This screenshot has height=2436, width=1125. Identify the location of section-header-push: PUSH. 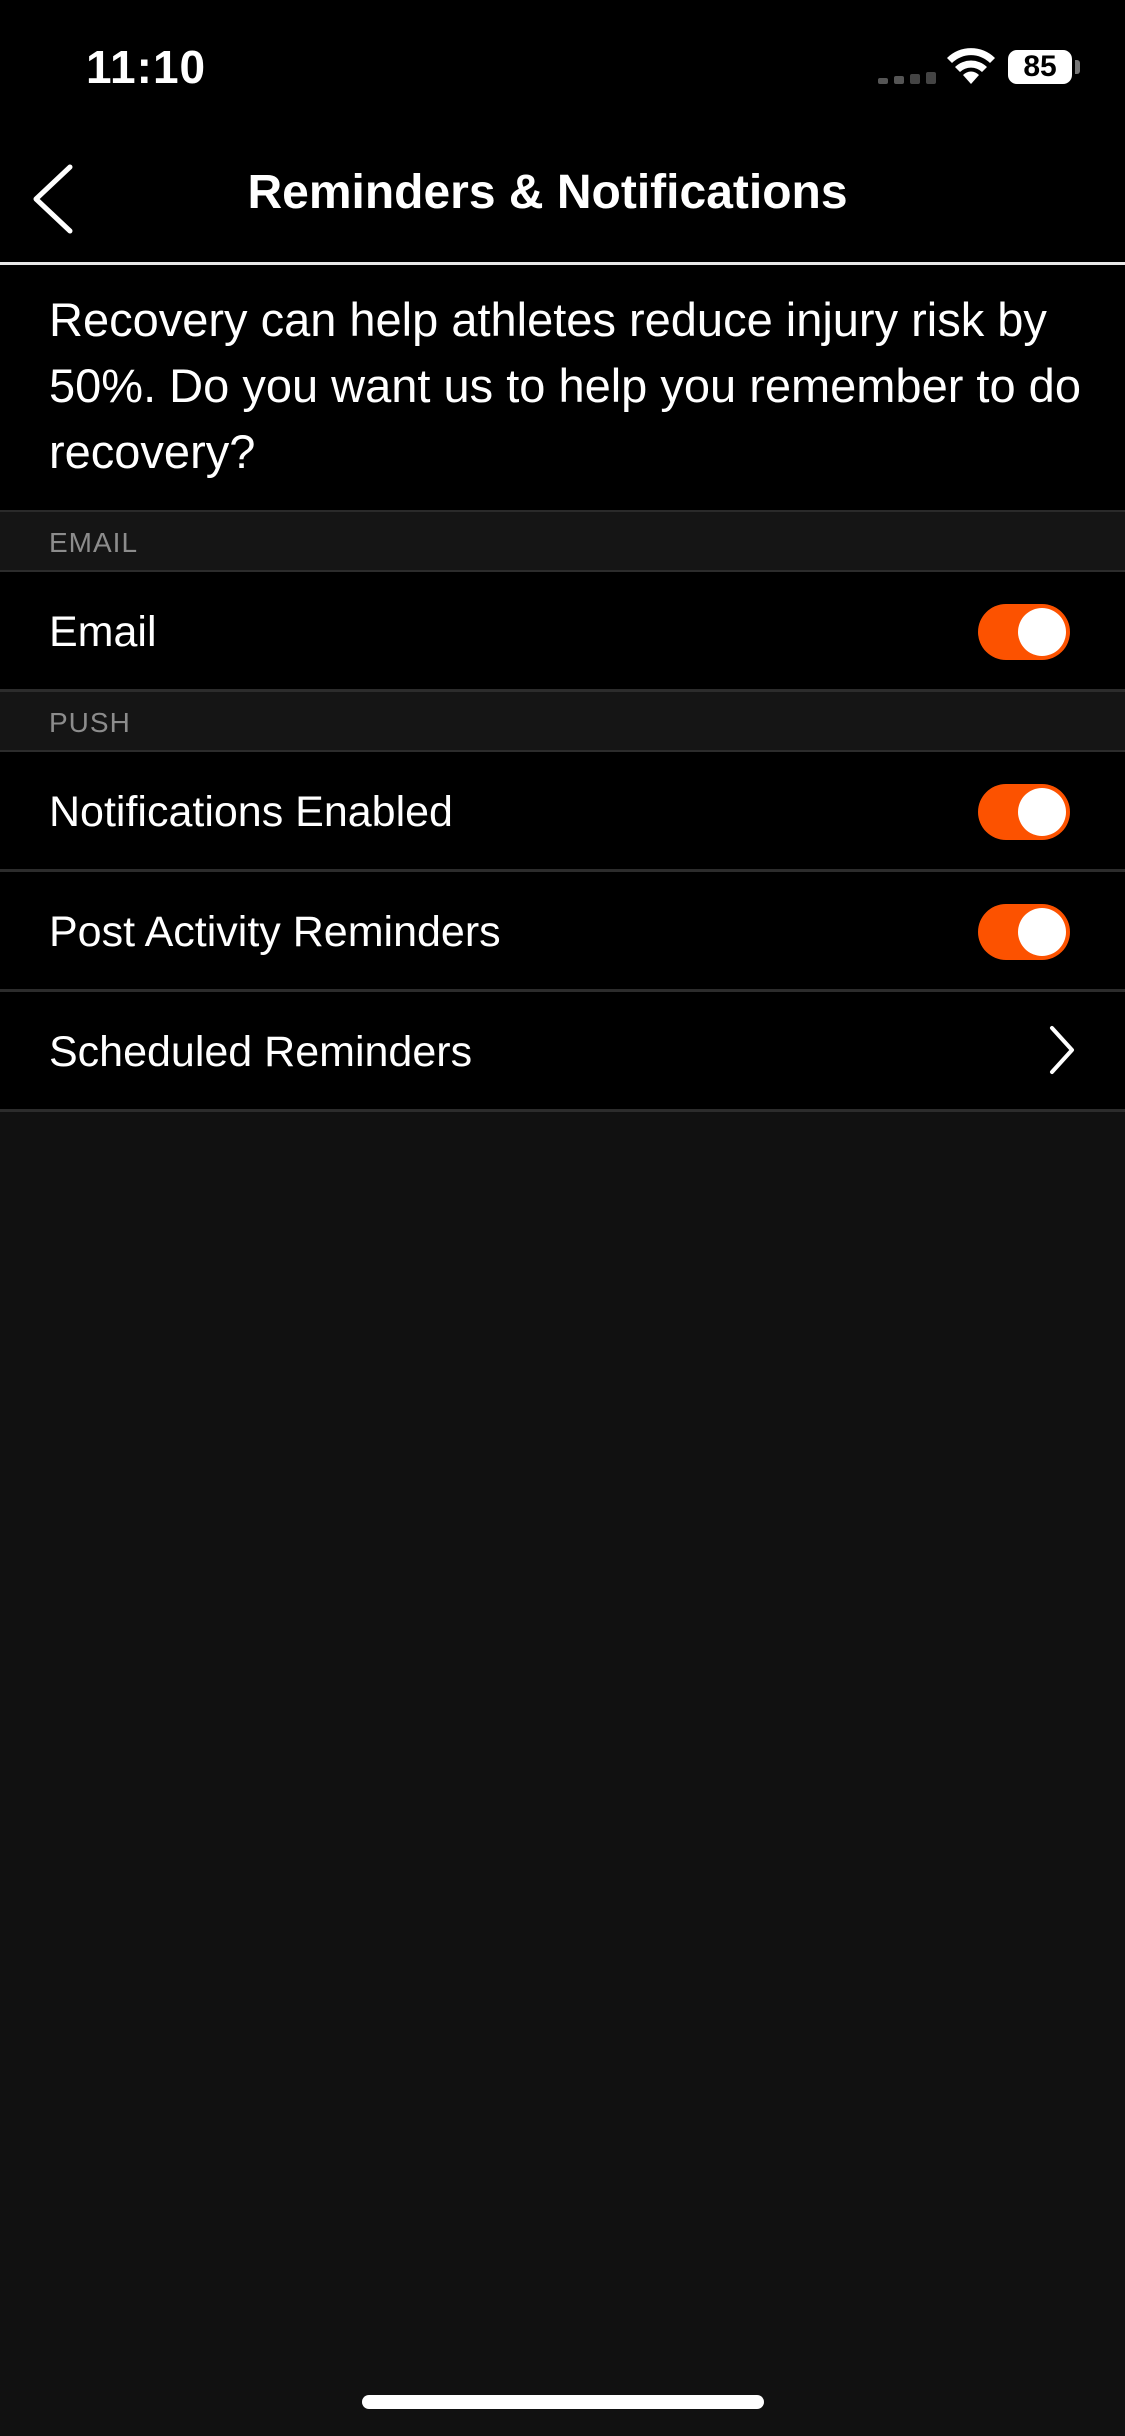
(562, 722).